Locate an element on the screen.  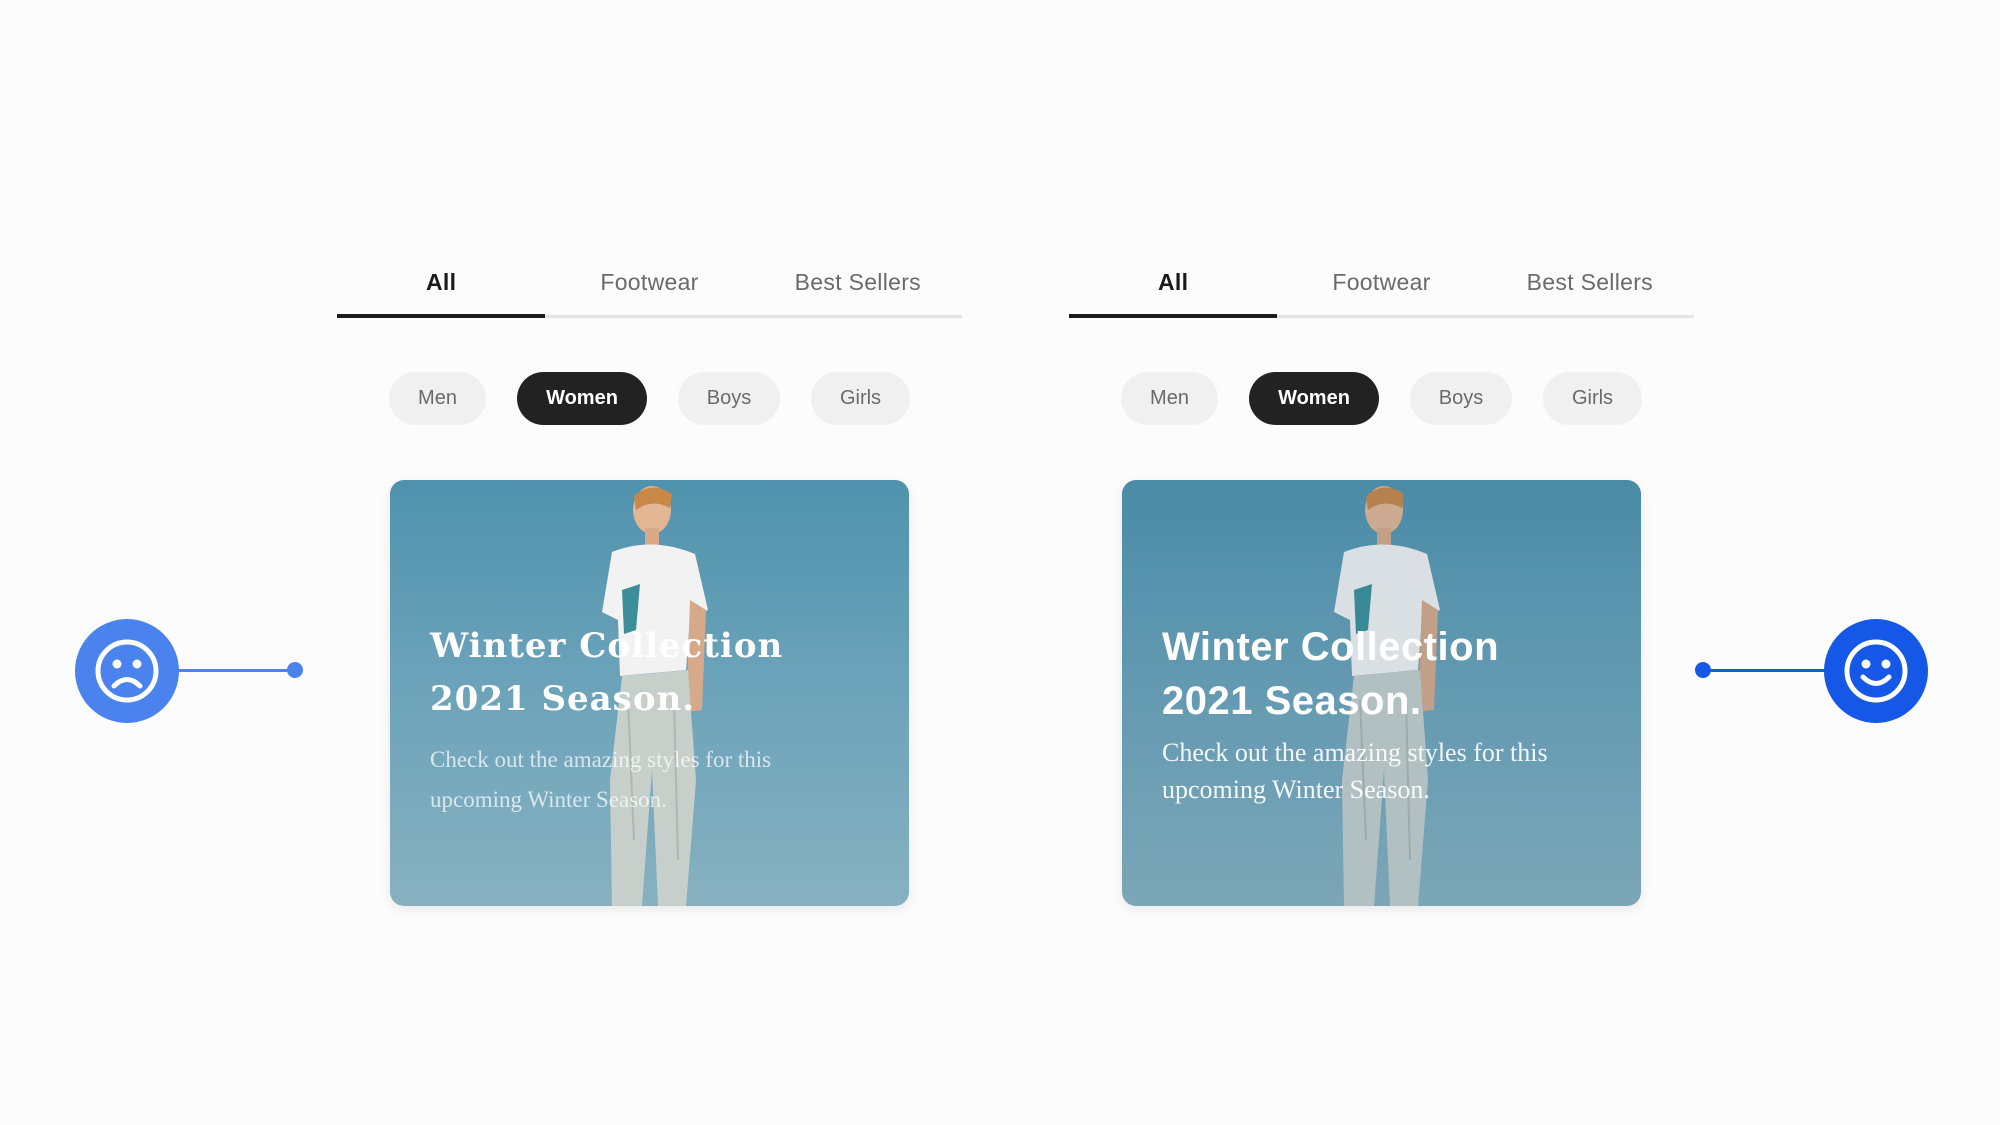
happy-face-icon is located at coordinates (1876, 671).